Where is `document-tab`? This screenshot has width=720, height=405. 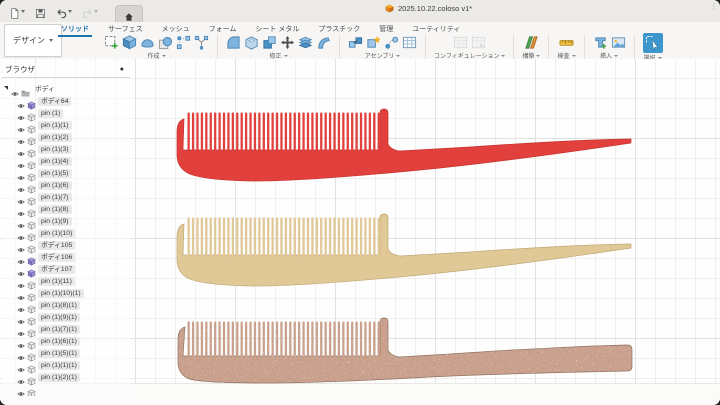
document-tab is located at coordinates (129, 13).